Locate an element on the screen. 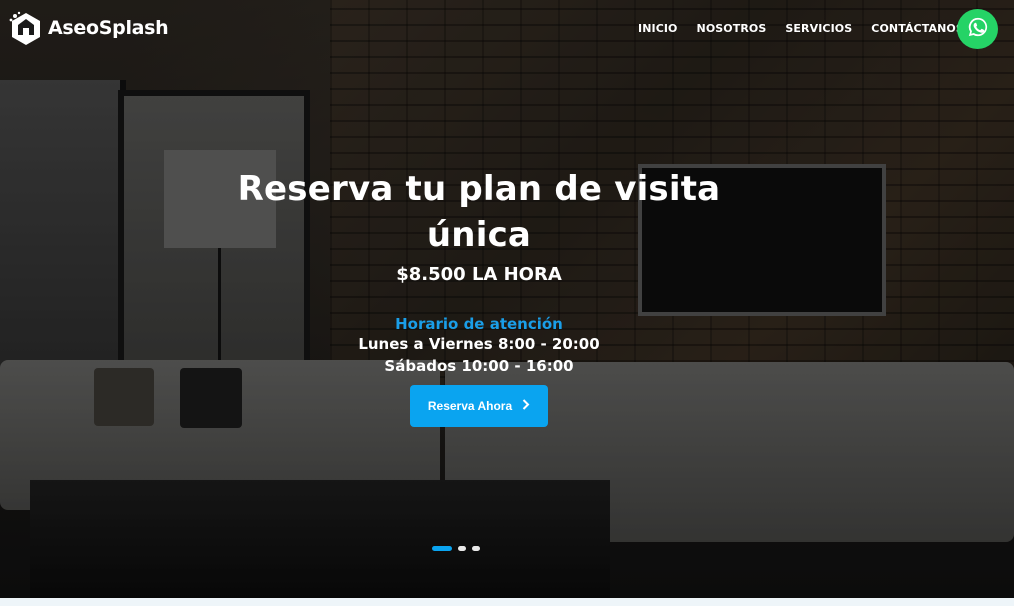 The height and width of the screenshot is (606, 1014). reserve-now-button: Reserva Ahora is located at coordinates (479, 406).